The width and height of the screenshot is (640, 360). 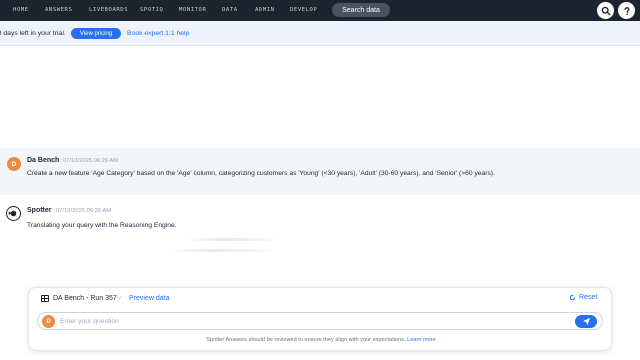 I want to click on view-pricing-button: View pricing, so click(x=96, y=33).